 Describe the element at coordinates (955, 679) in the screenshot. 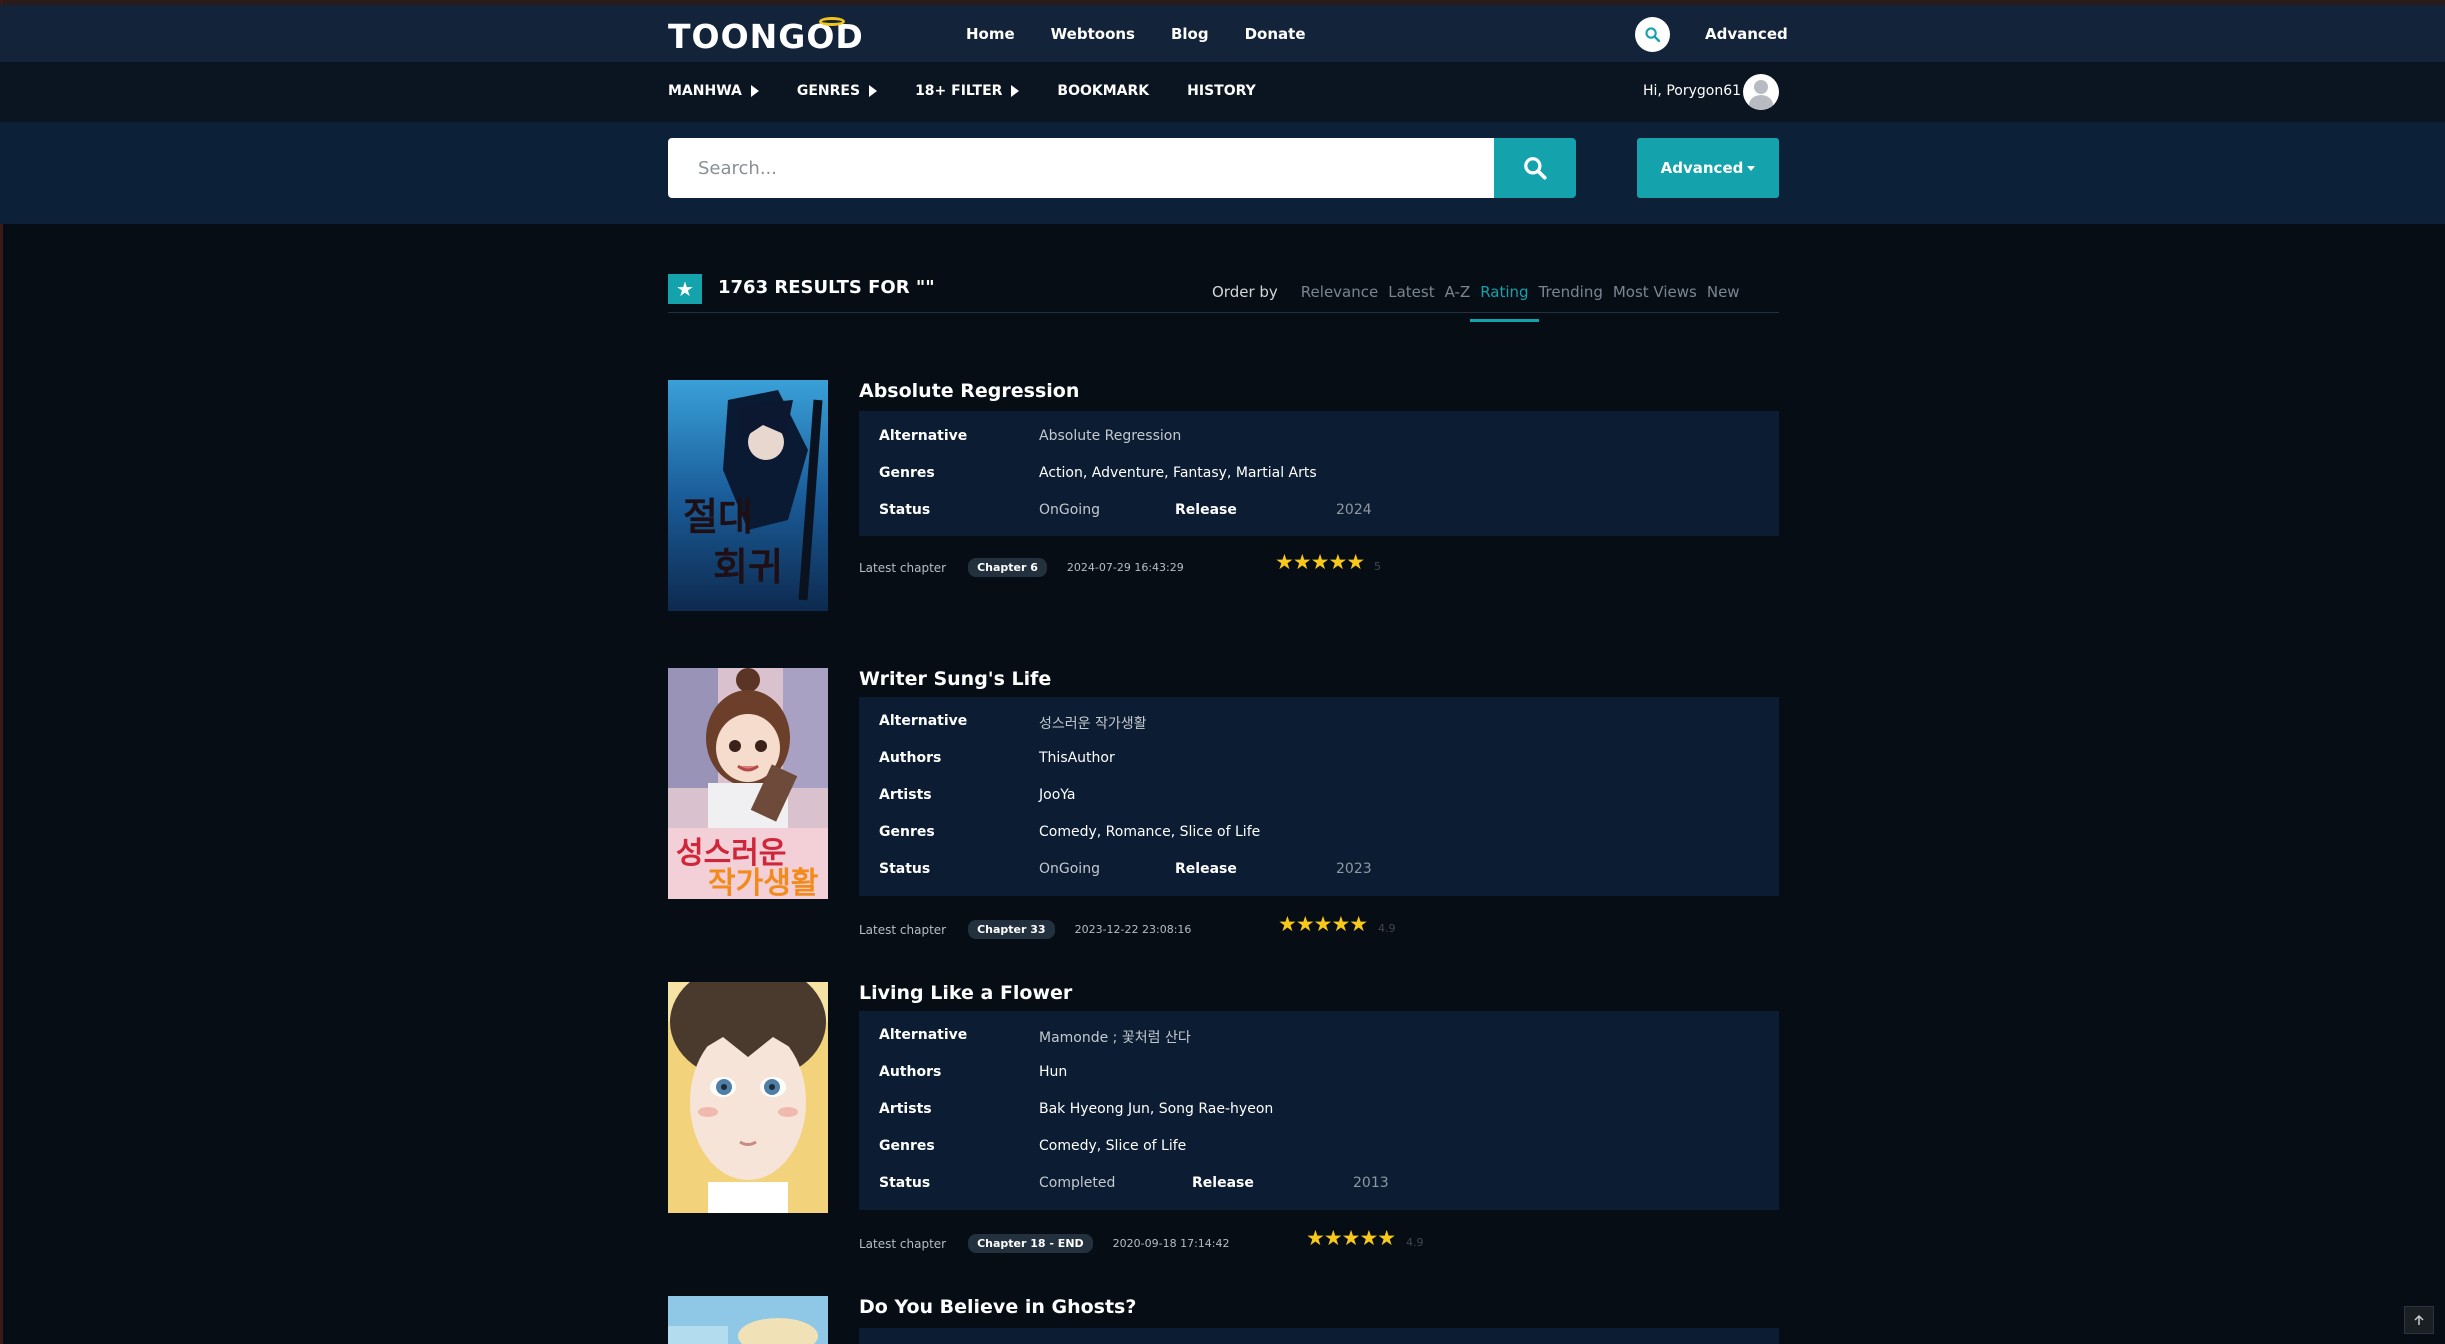

I see `manga-title: Writer Sung's Life` at that location.